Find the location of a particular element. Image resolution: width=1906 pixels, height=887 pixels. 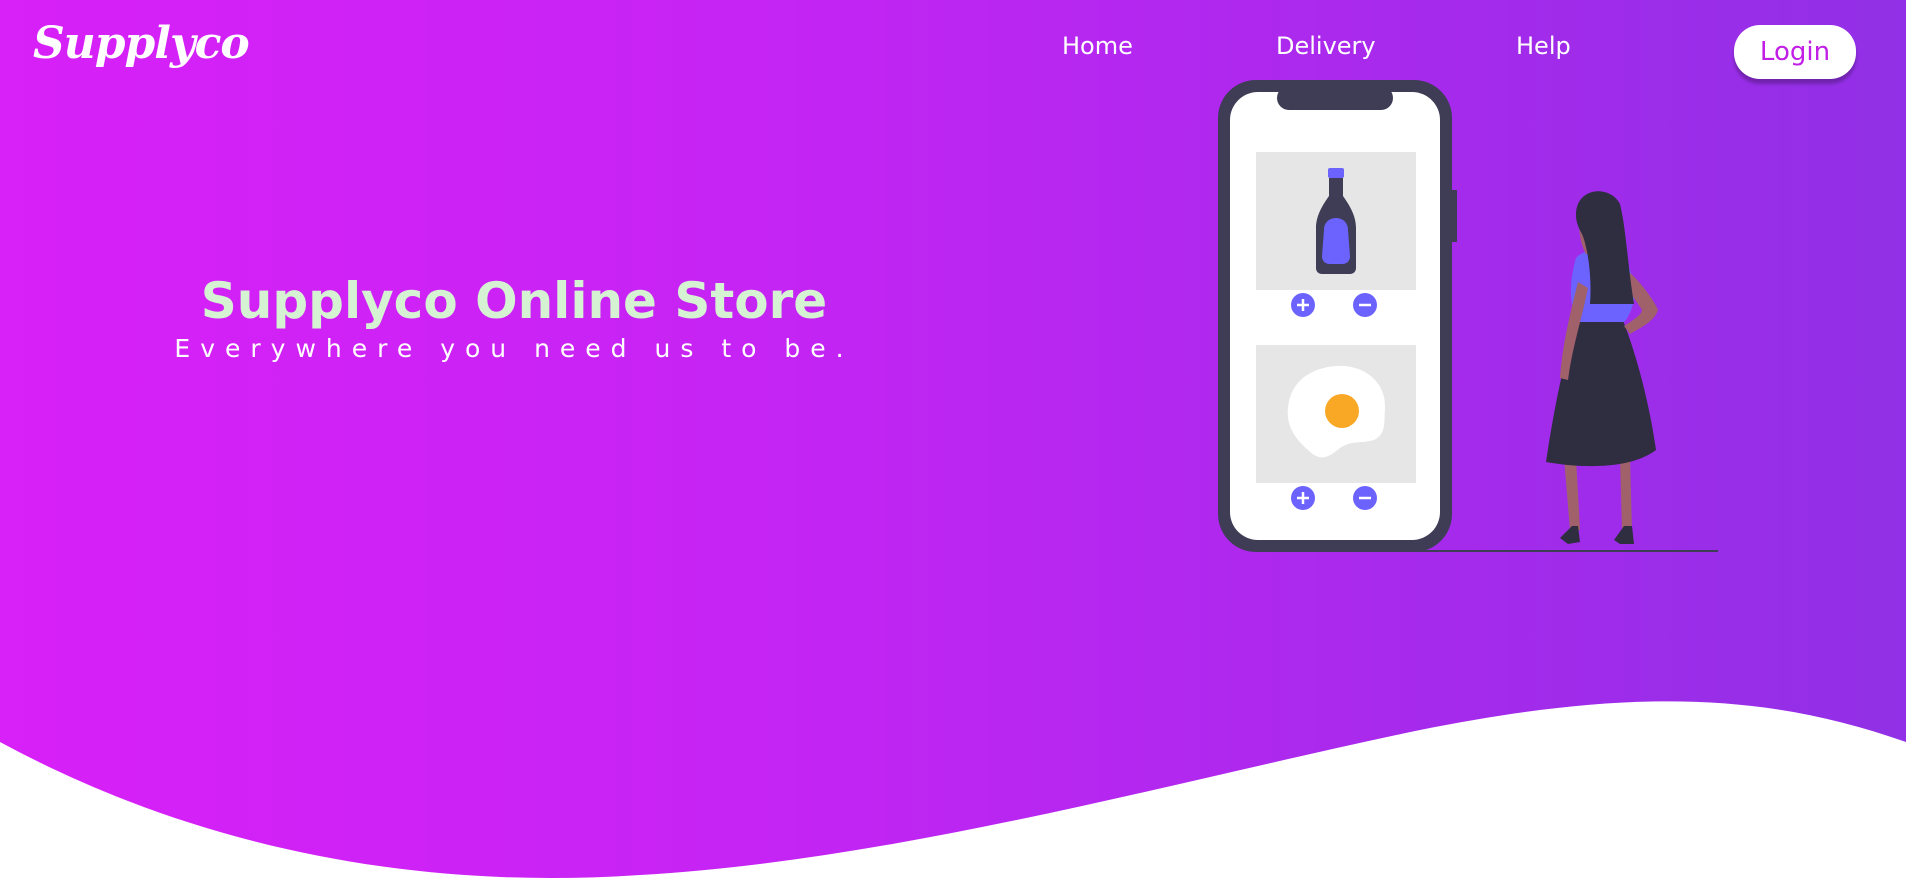

login-button: Login is located at coordinates (1795, 52).